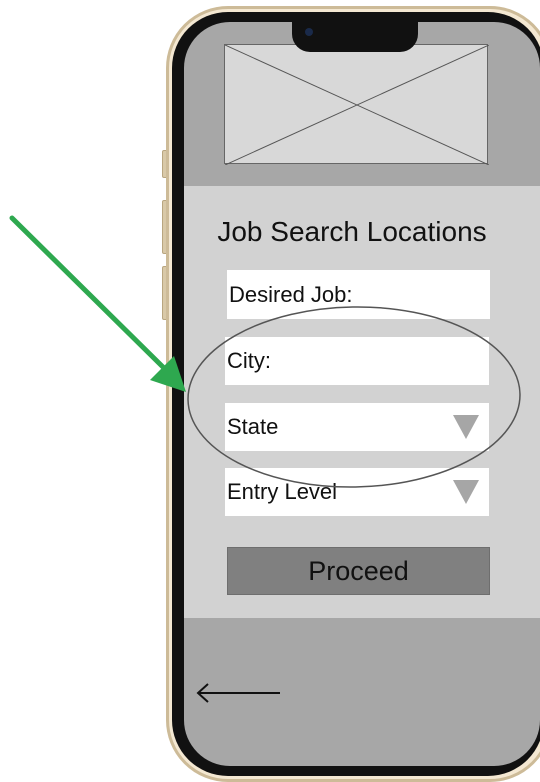 The image size is (540, 782). Describe the element at coordinates (291, 294) in the screenshot. I see `desired-job-label: Desired Job:` at that location.